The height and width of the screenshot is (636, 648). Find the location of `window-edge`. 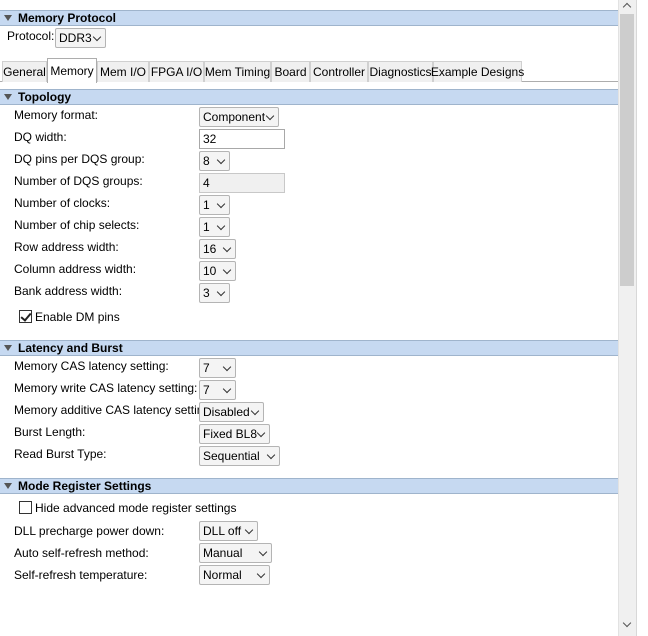

window-edge is located at coordinates (642, 318).